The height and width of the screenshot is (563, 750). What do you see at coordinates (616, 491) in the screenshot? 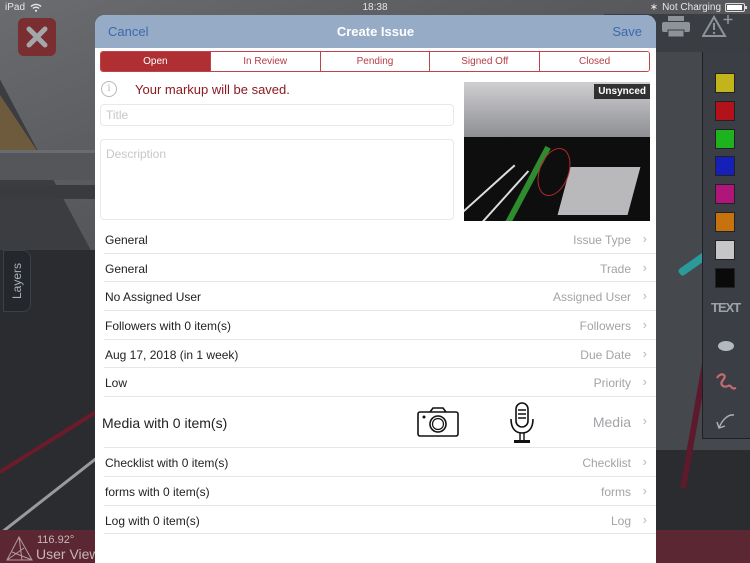
I see `field-label: forms` at bounding box center [616, 491].